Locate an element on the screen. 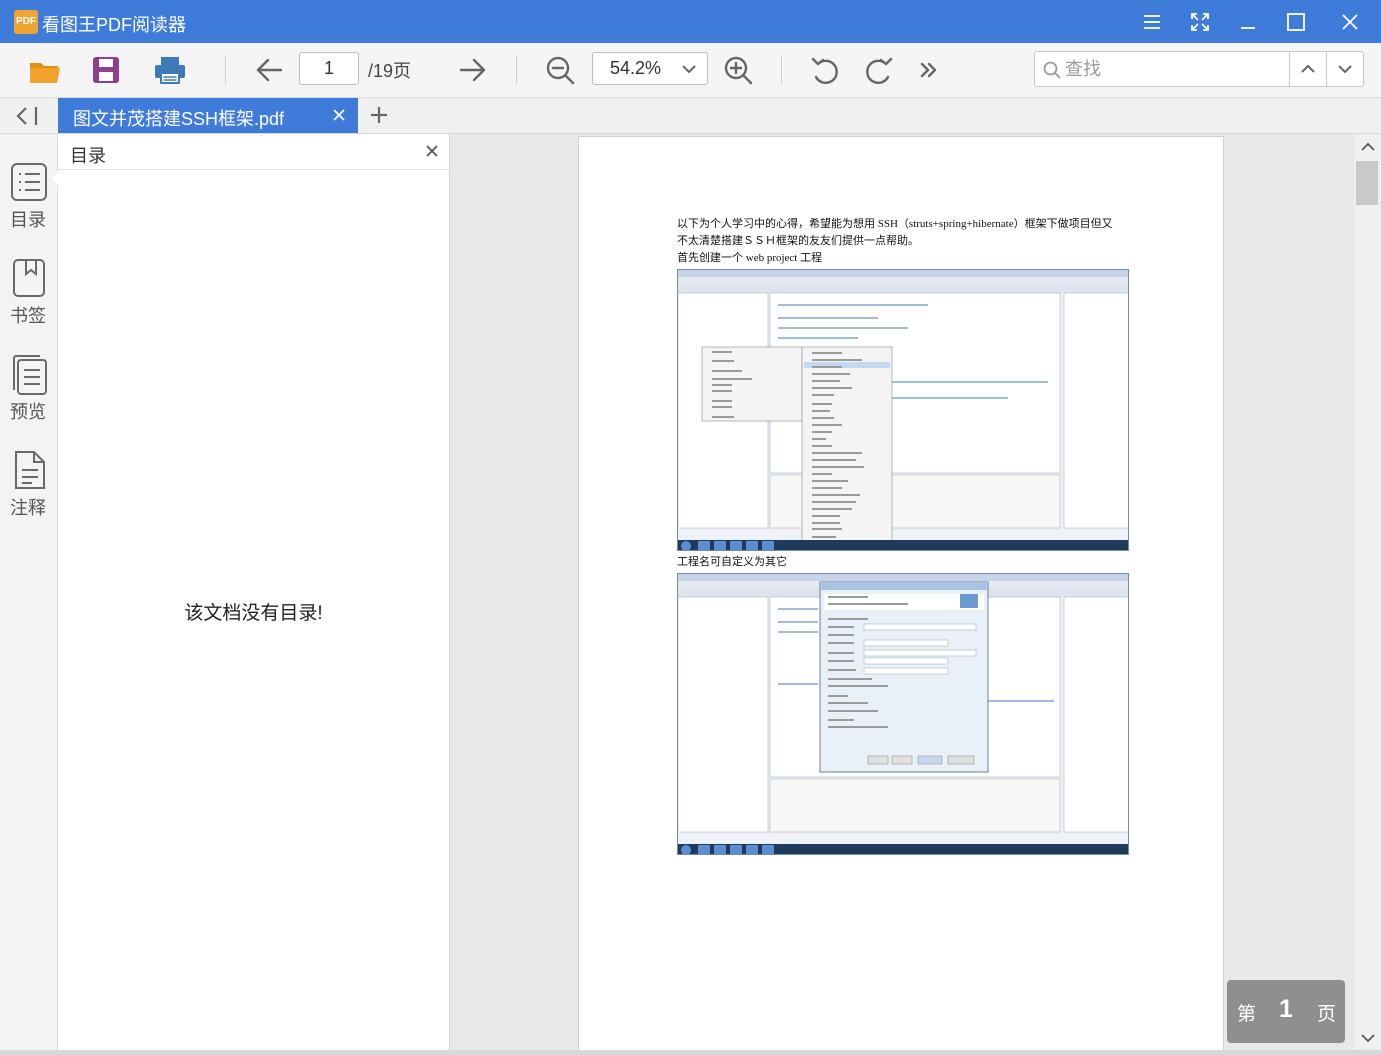 This screenshot has height=1055, width=1381. app-logo: PDF is located at coordinates (26, 22).